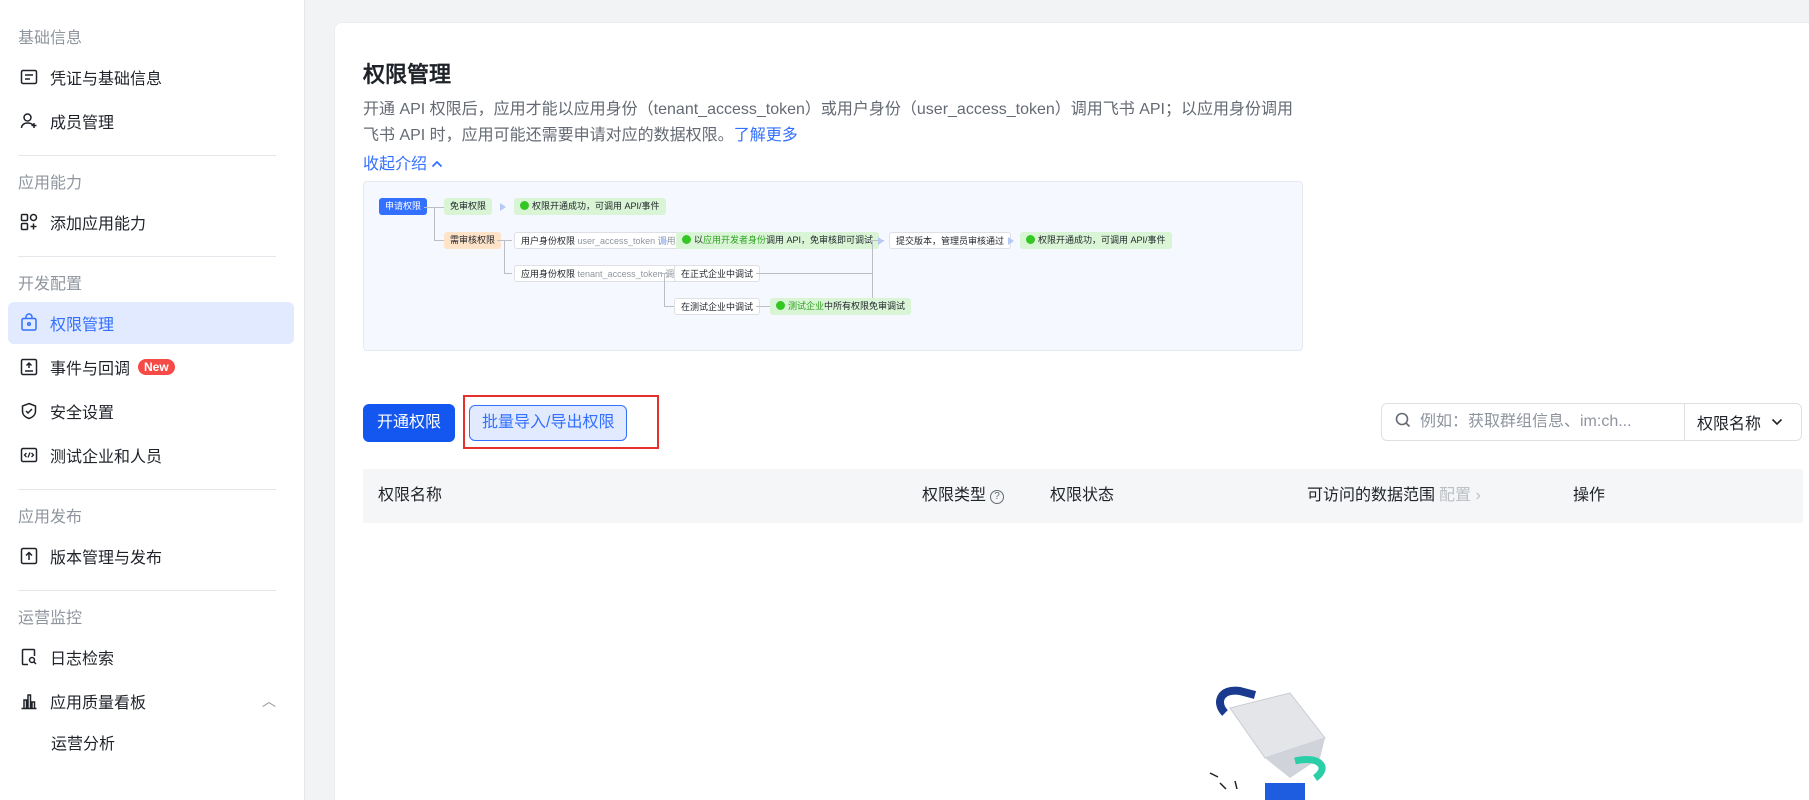 The width and height of the screenshot is (1809, 800). Describe the element at coordinates (590, 206) in the screenshot. I see `no-review-result-tag: 权限开通成功，可调用 API/事件` at that location.